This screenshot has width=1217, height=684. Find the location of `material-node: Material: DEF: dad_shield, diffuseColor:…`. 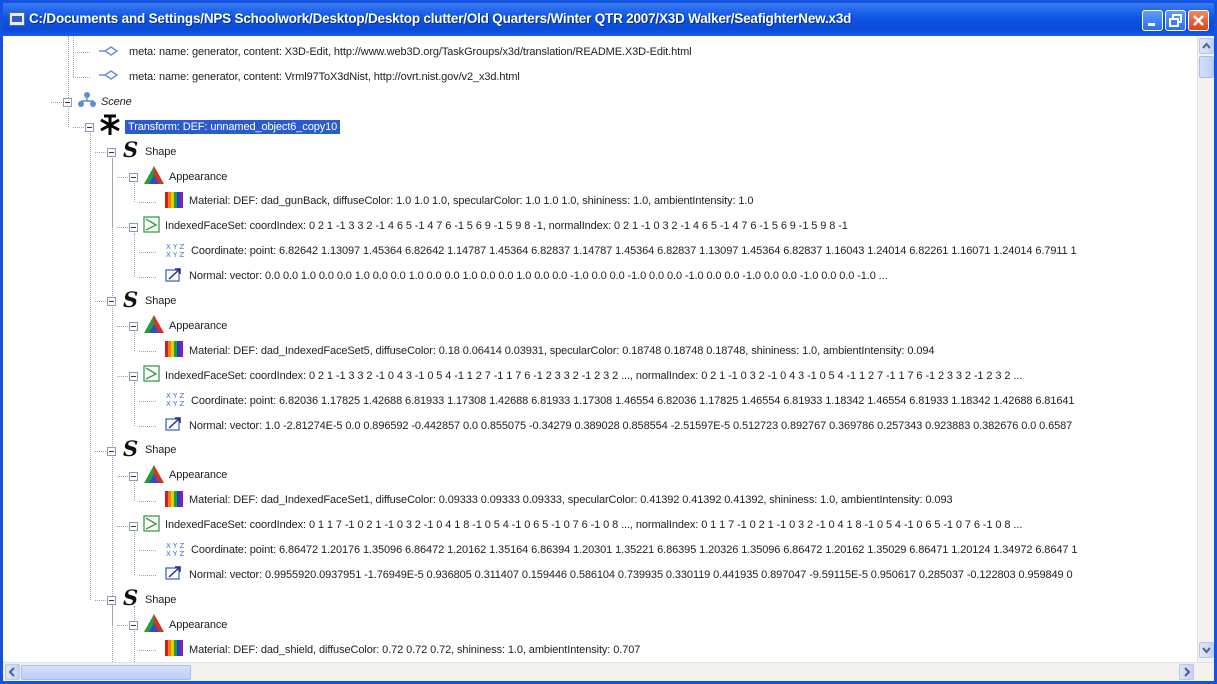

material-node: Material: DEF: dad_shield, diffuseColor:… is located at coordinates (402, 650).